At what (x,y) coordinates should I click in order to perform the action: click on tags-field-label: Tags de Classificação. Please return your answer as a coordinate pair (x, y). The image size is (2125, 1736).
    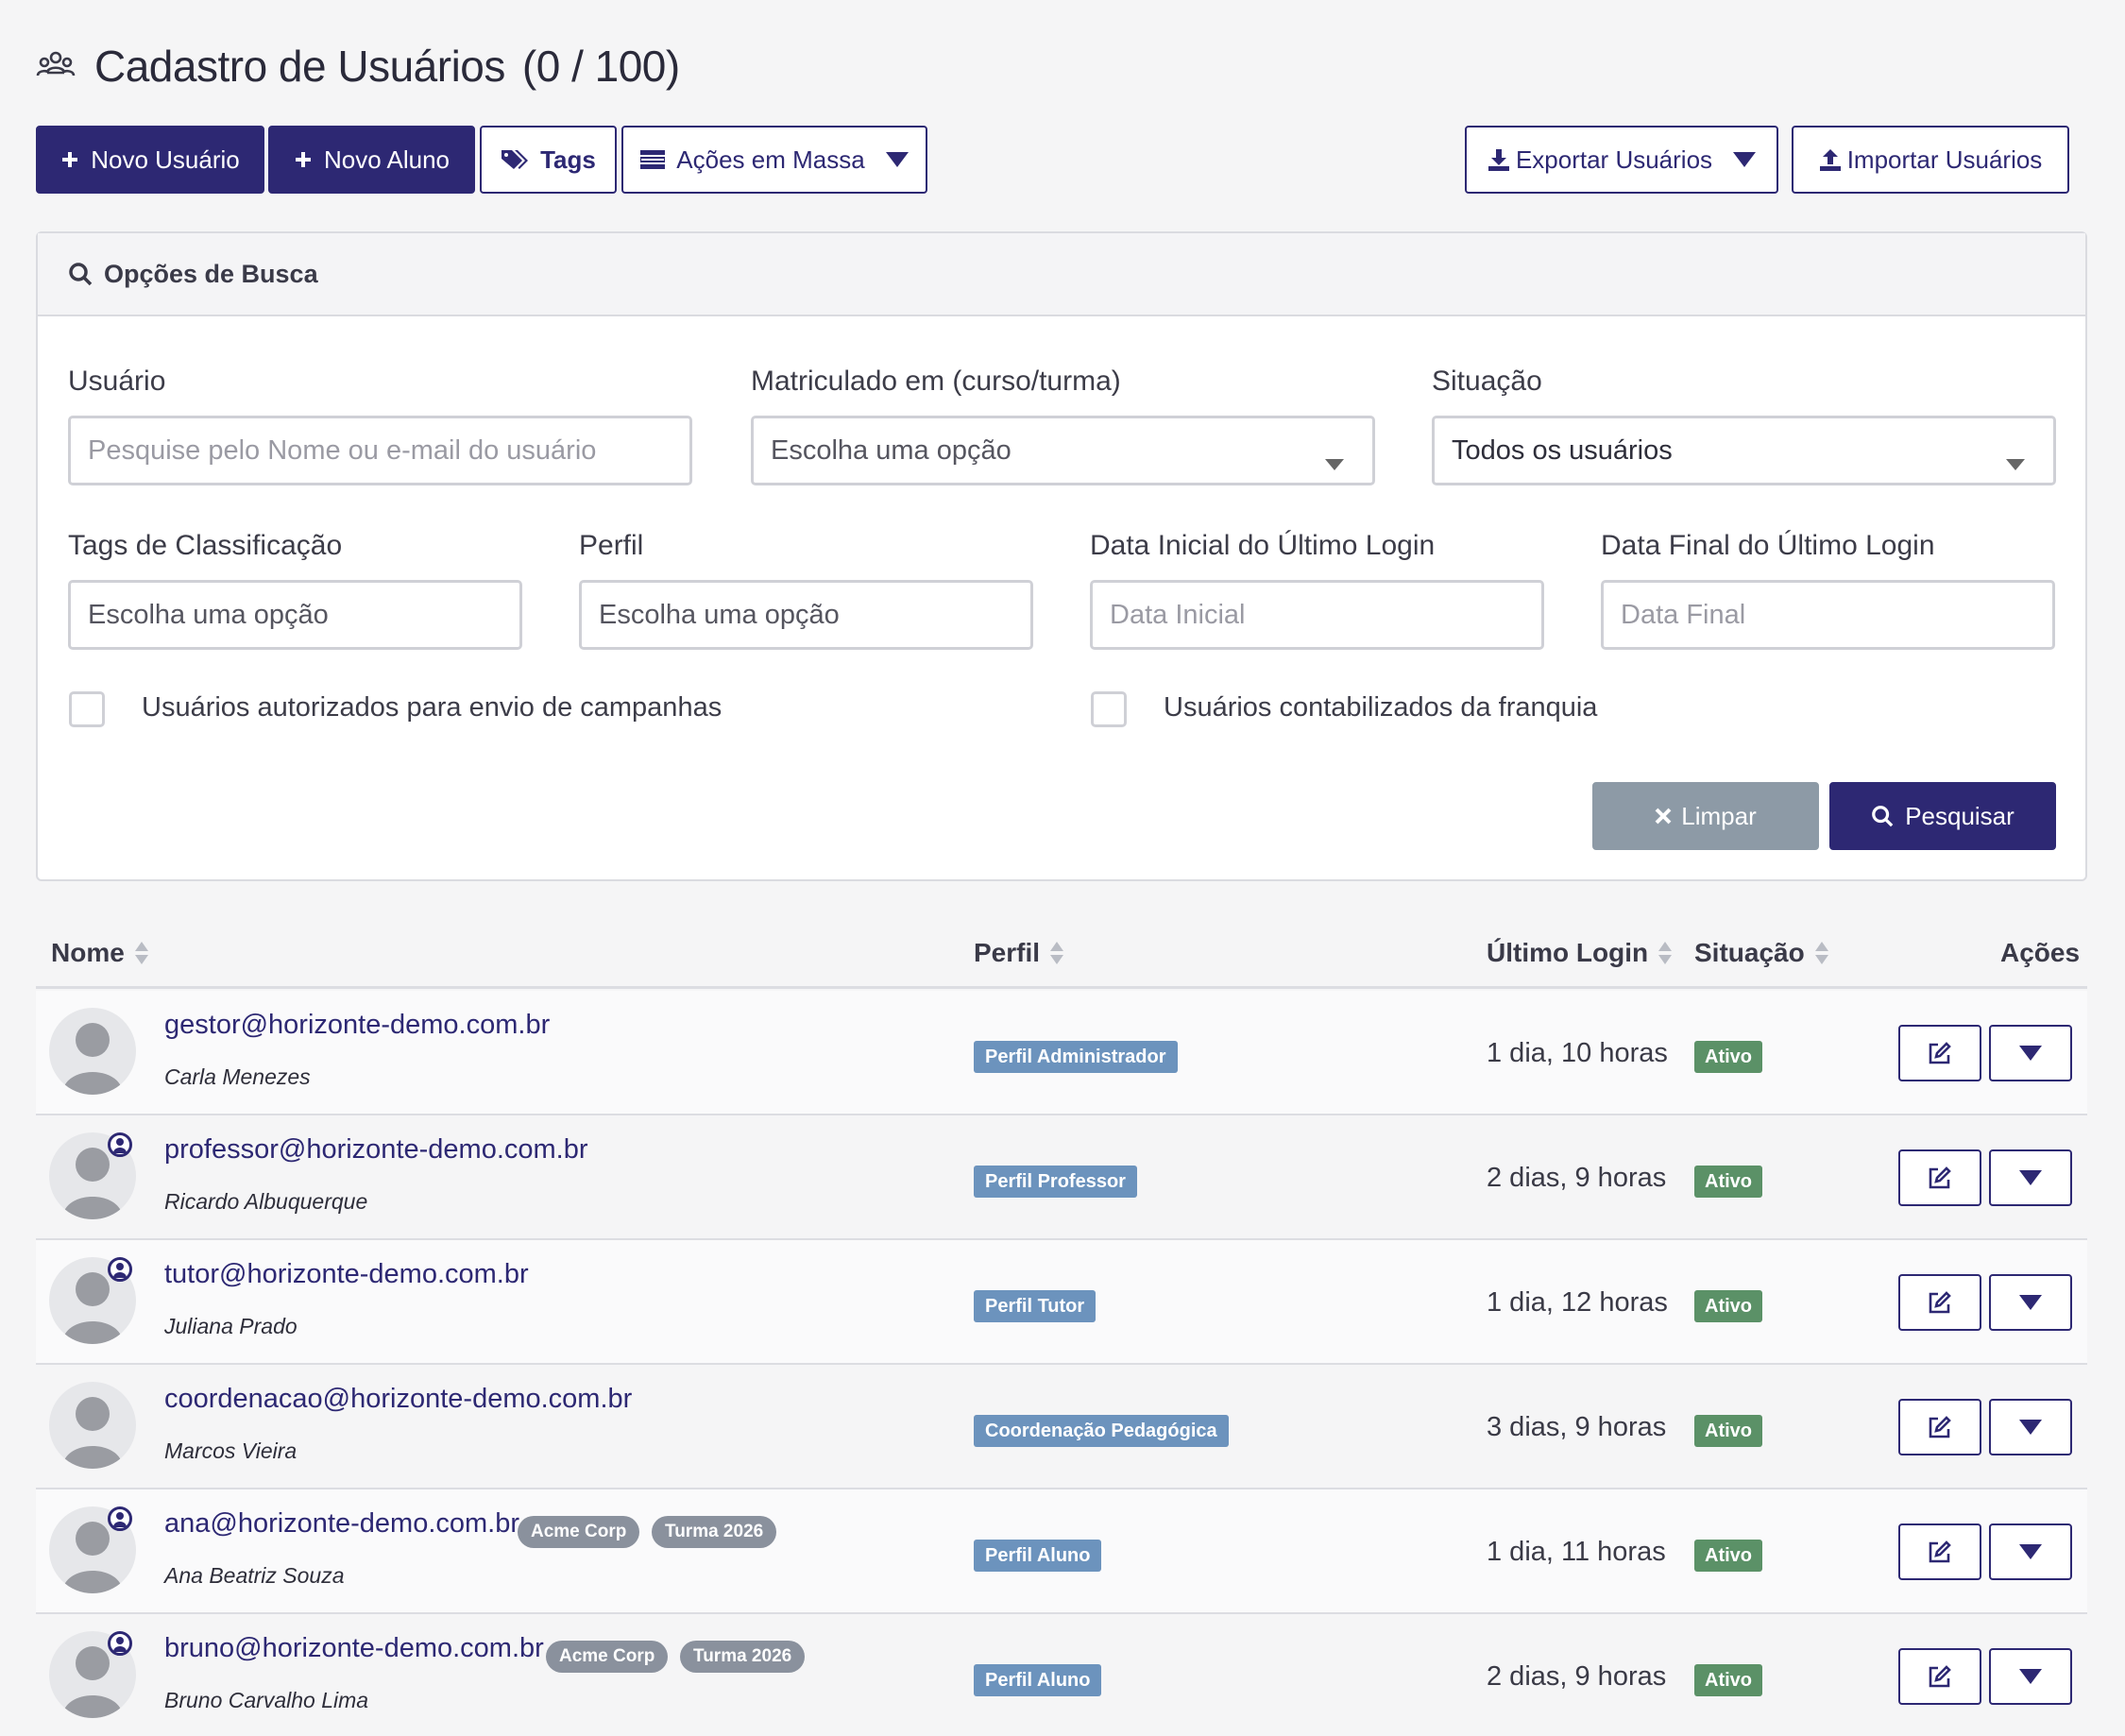
    Looking at the image, I should click on (205, 545).